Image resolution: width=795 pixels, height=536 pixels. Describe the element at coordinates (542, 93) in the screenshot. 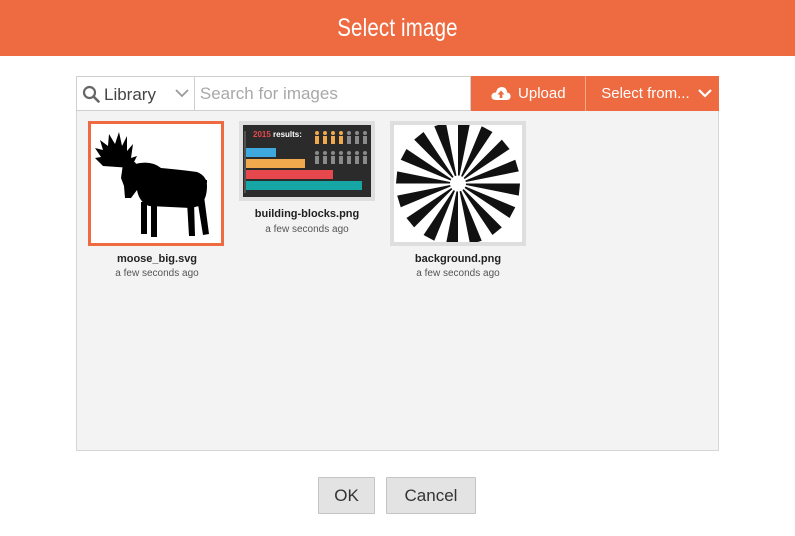

I see `upload-button-label: Upload` at that location.